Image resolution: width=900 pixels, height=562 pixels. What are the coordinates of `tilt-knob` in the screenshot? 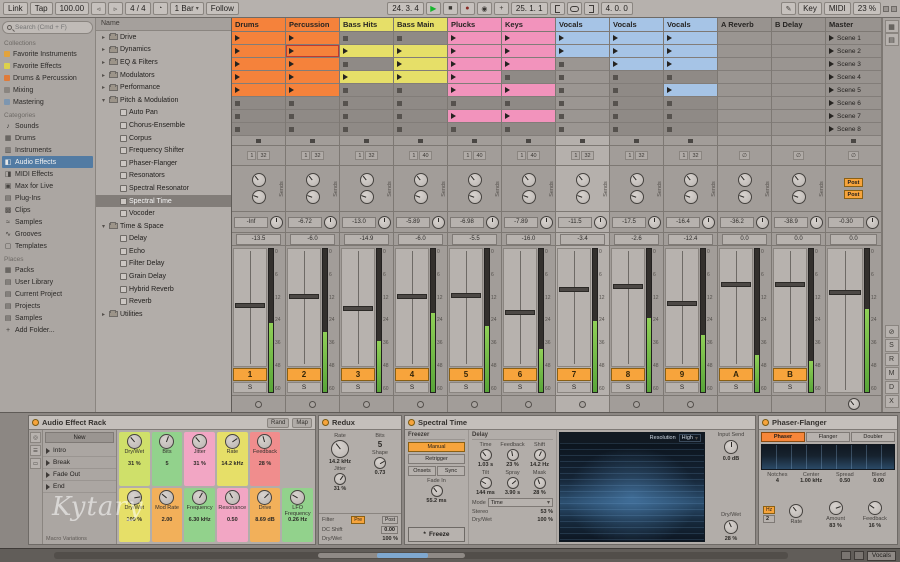 It's located at (485, 483).